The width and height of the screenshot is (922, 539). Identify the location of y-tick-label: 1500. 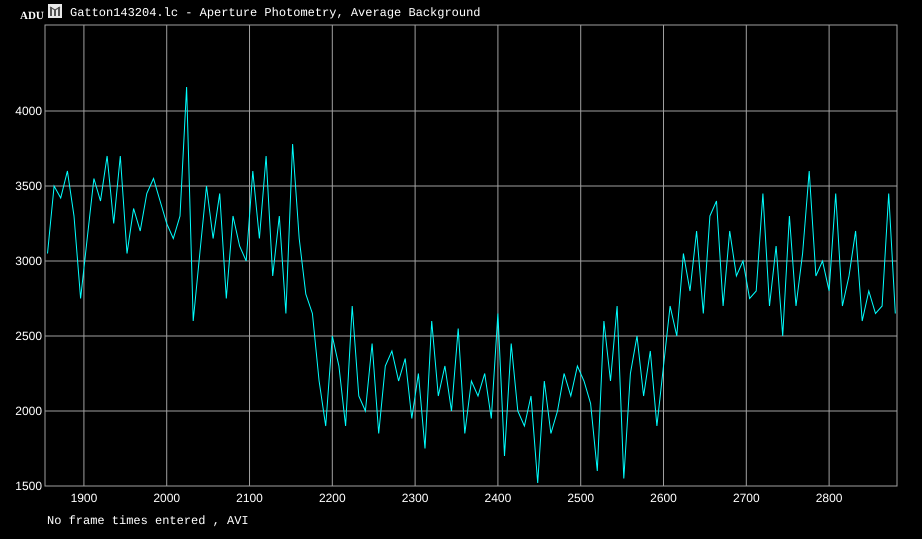
(28, 486).